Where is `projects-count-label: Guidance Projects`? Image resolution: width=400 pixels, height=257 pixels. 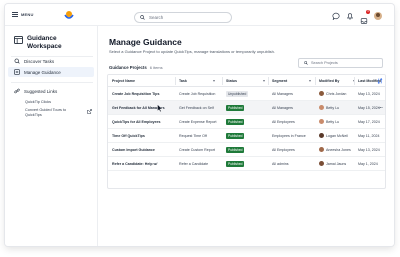
projects-count-label: Guidance Projects is located at coordinates (128, 67).